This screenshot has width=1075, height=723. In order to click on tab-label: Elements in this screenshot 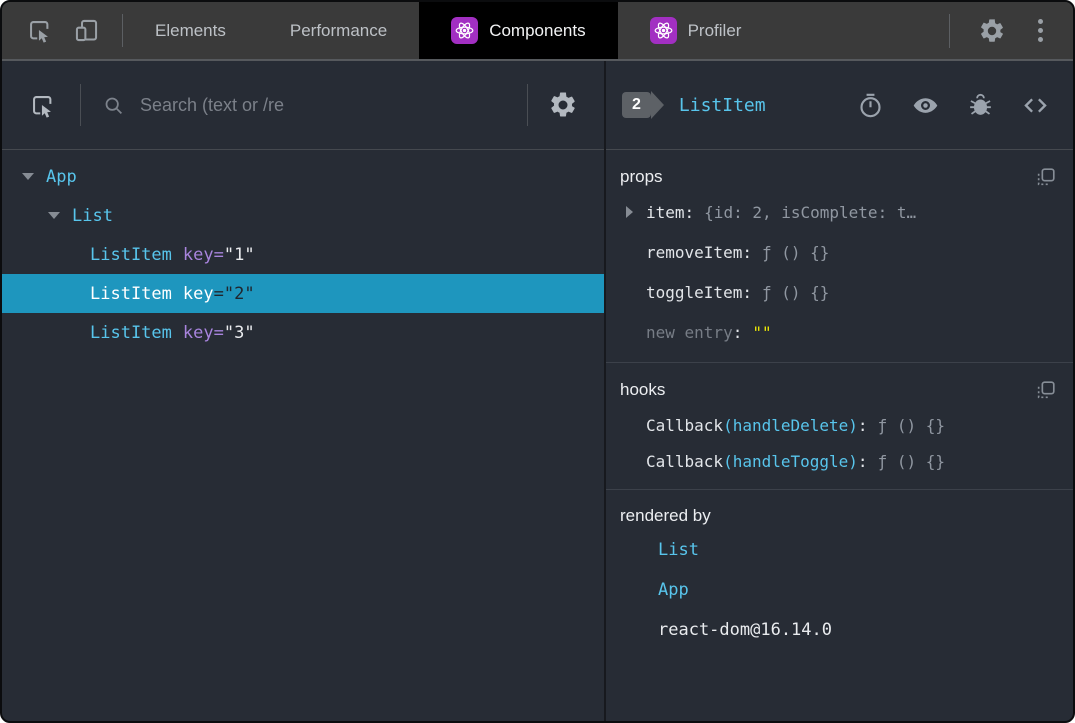, I will do `click(190, 30)`.